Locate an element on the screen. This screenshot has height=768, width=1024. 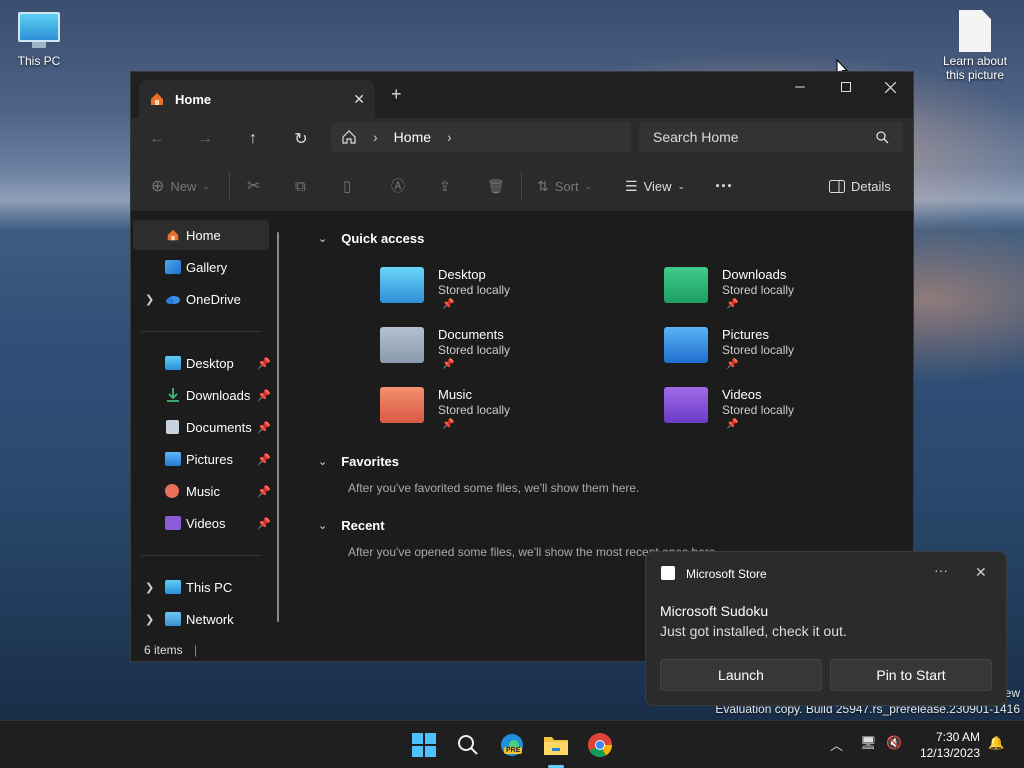
volume-muted-icon: 🔇 is located at coordinates (894, 743).